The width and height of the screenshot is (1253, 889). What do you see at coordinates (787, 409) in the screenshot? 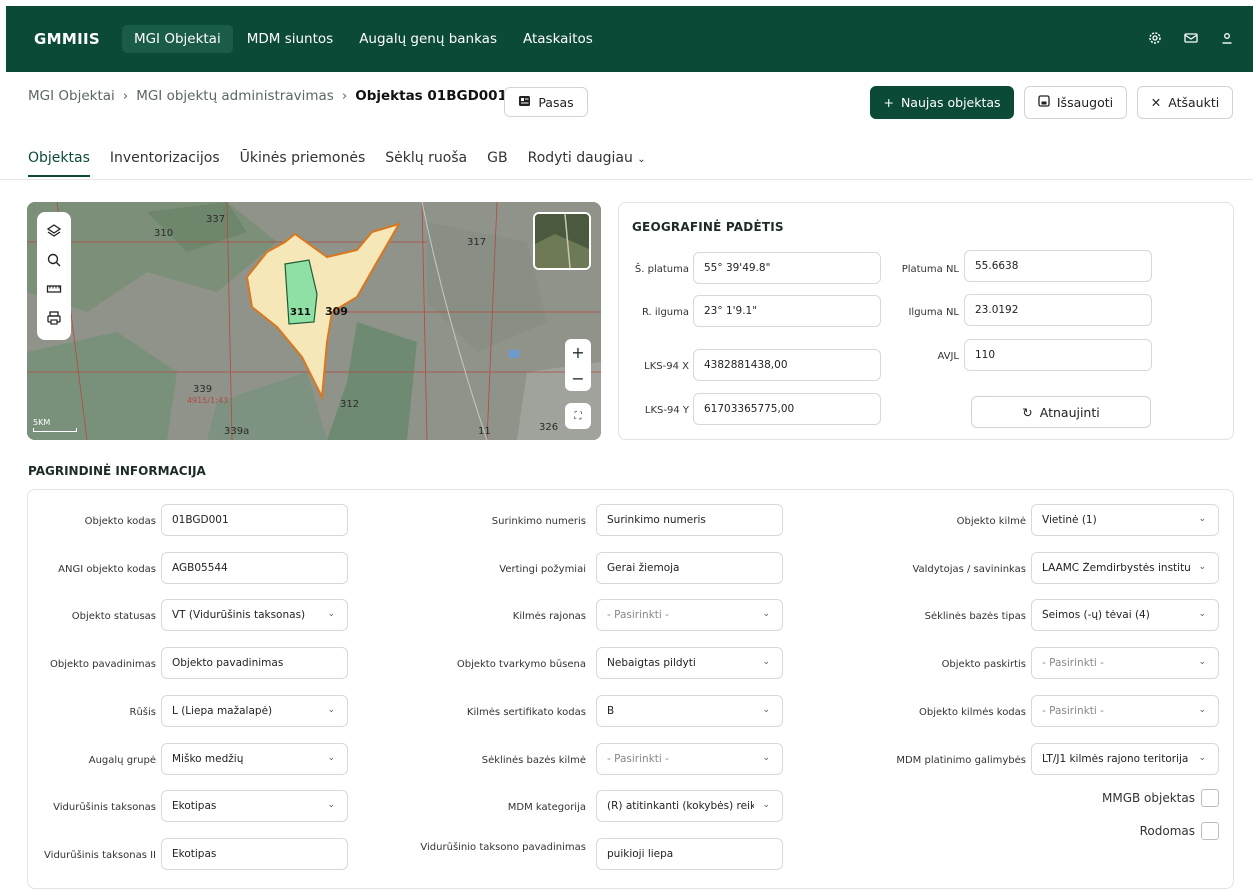
I see `lksy-field: 61703365775,00` at bounding box center [787, 409].